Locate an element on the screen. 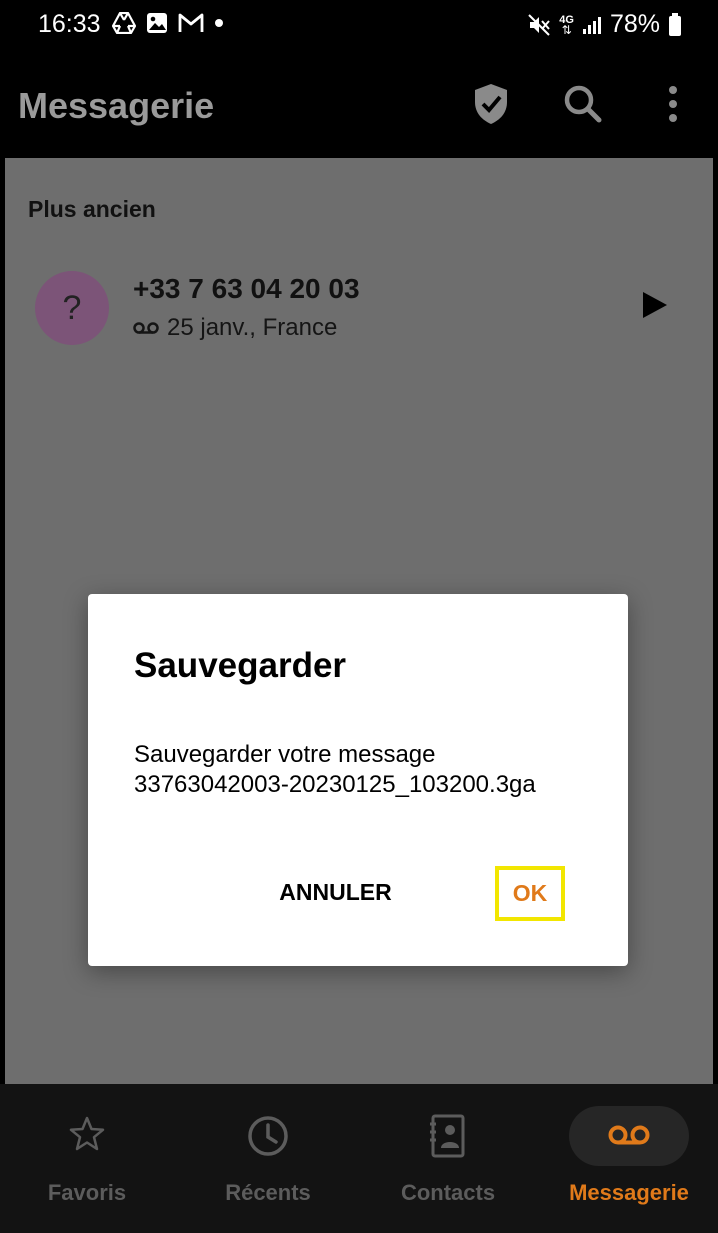 The width and height of the screenshot is (718, 1233). tab-messagerie: Messagerie is located at coordinates (628, 1158).